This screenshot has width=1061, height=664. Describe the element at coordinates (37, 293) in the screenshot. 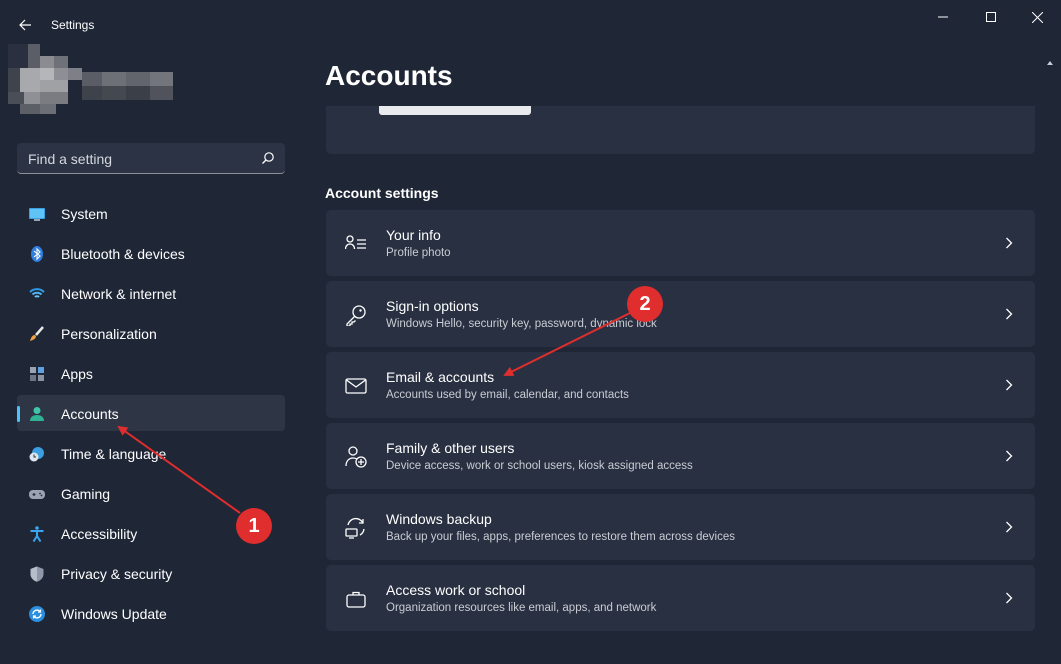

I see `wifi-icon` at that location.